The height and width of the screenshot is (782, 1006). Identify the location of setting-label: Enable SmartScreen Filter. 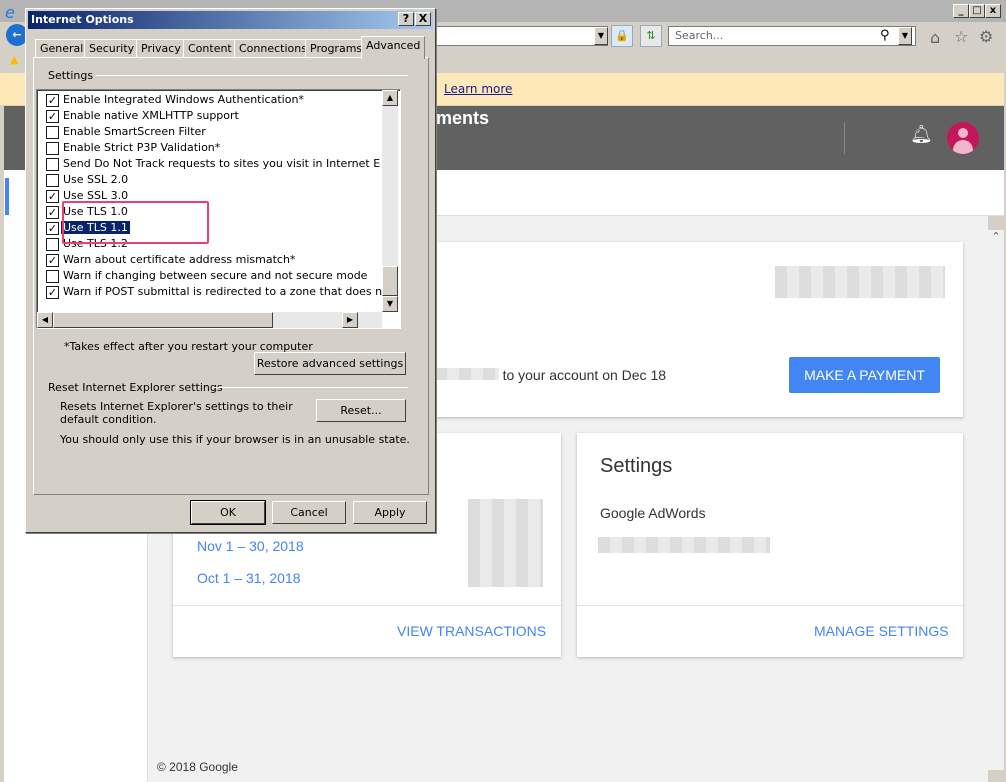
(134, 131).